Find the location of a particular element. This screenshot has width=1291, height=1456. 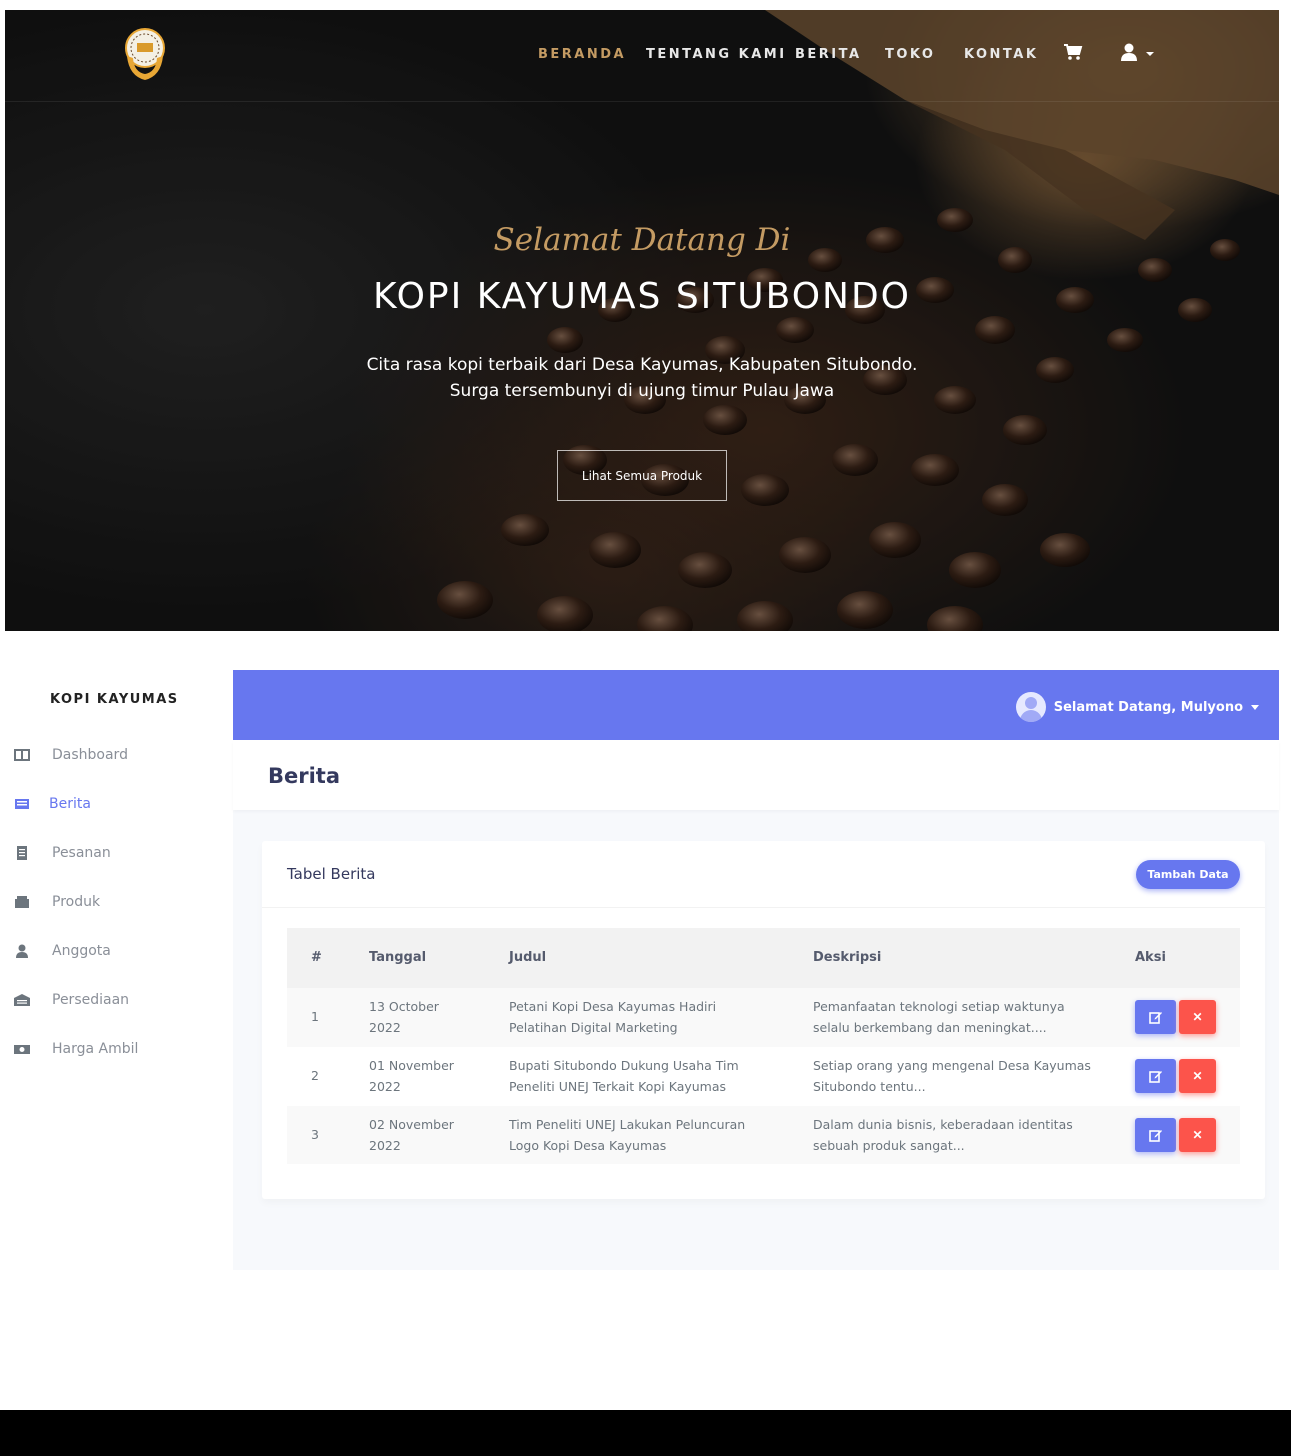

nav-beranda: BERANDA is located at coordinates (582, 54).